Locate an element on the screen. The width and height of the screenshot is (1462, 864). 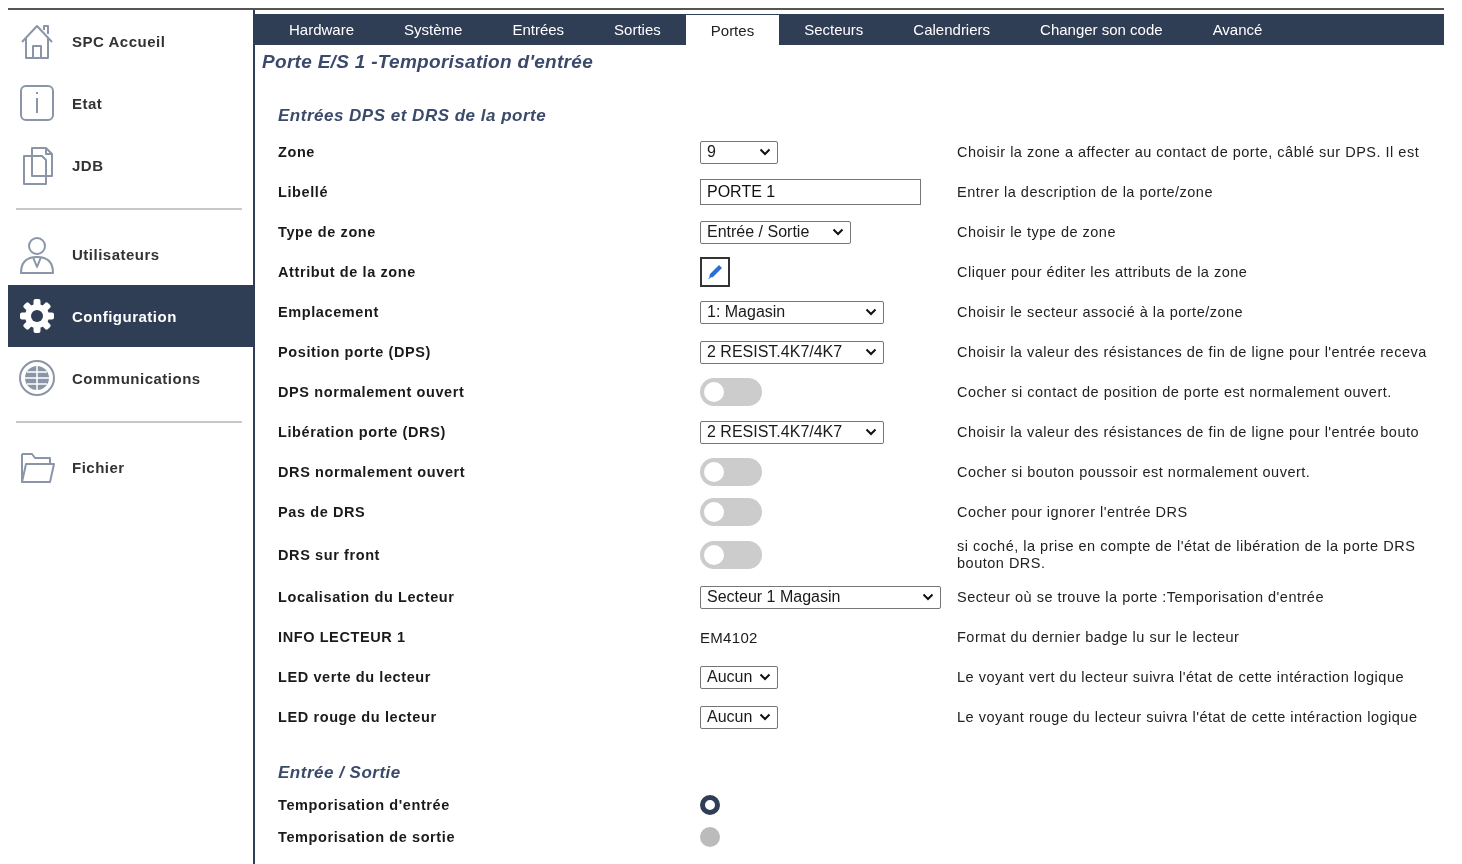
sidebar-item: Etat is located at coordinates (130, 103).